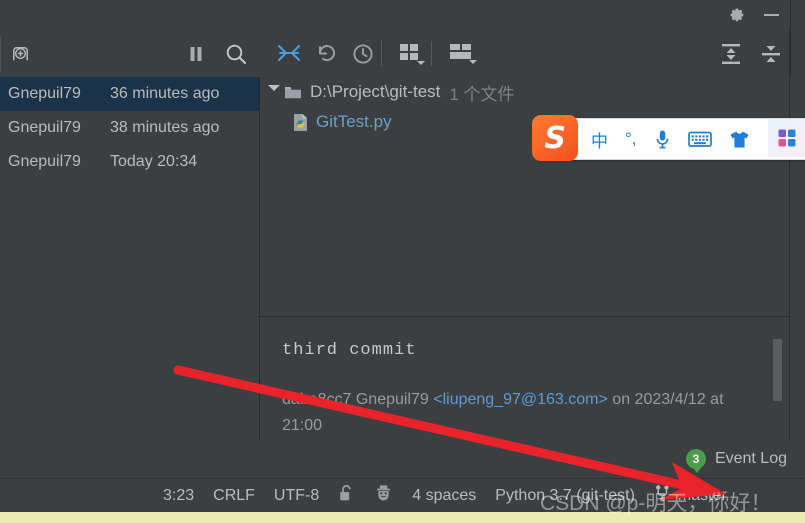 This screenshot has height=523, width=805. I want to click on window-controls, so click(753, 15).